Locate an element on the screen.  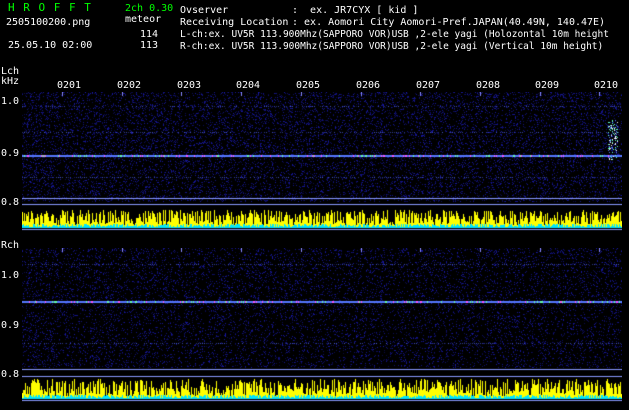
time-label: 0203 is located at coordinates (189, 85).